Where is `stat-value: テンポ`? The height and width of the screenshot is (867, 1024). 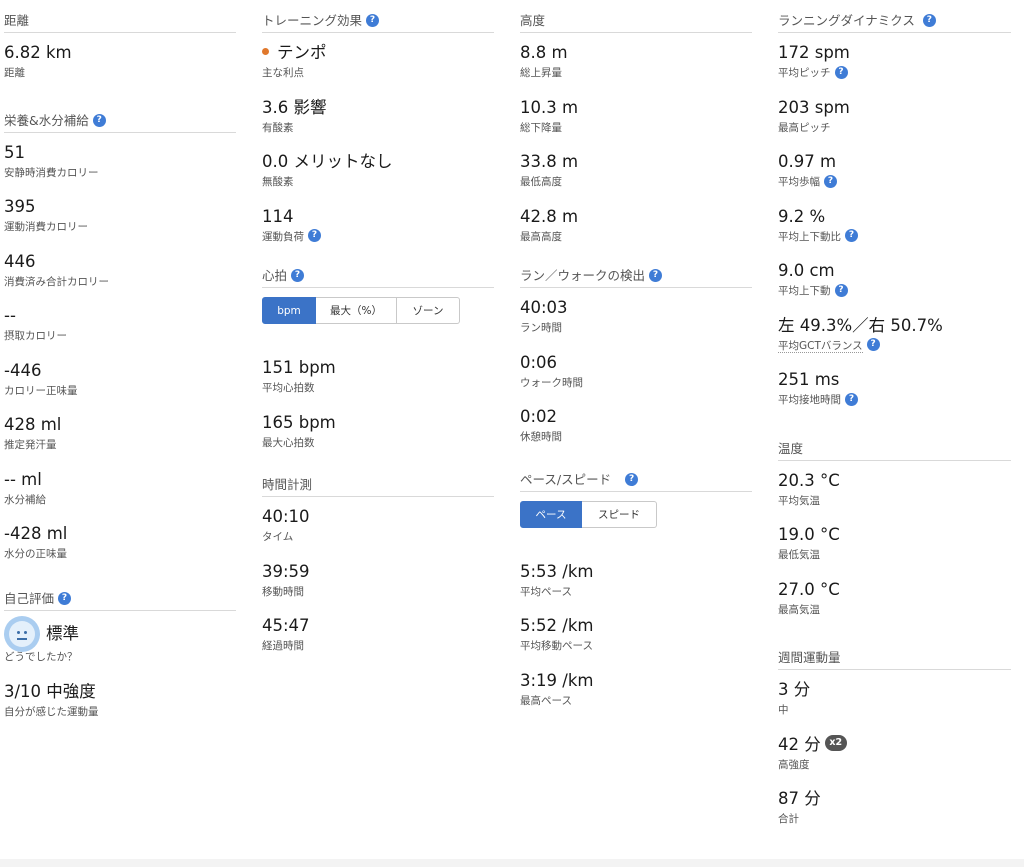
stat-value: テンポ is located at coordinates (302, 52).